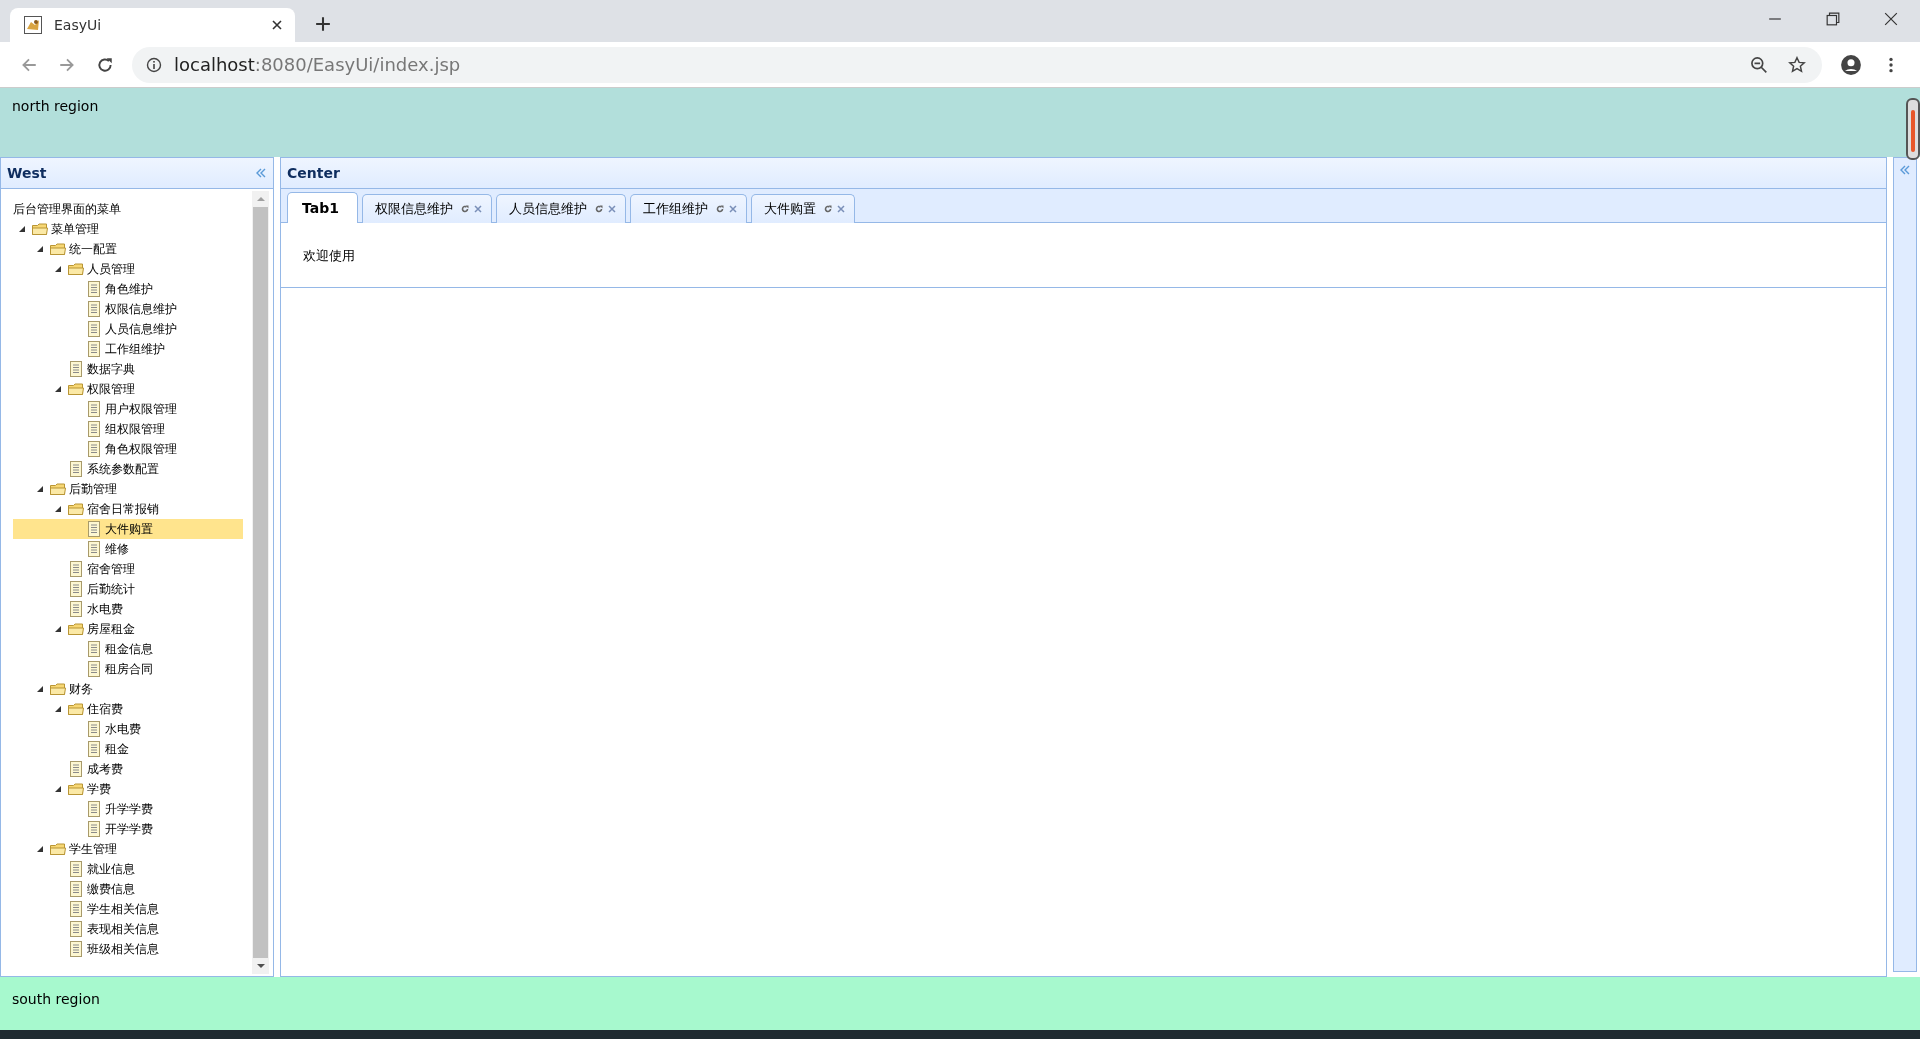 The height and width of the screenshot is (1039, 1920). I want to click on tree-node: 后勤统计, so click(128, 589).